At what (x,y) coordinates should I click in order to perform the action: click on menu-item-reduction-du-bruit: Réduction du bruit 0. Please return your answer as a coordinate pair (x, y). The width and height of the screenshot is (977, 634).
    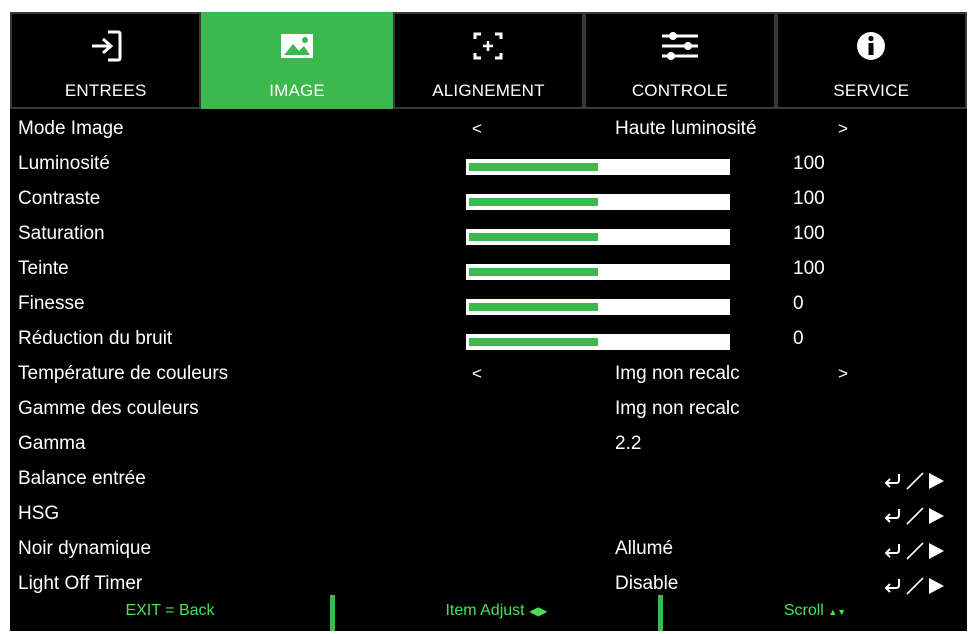
    Looking at the image, I should click on (488, 341).